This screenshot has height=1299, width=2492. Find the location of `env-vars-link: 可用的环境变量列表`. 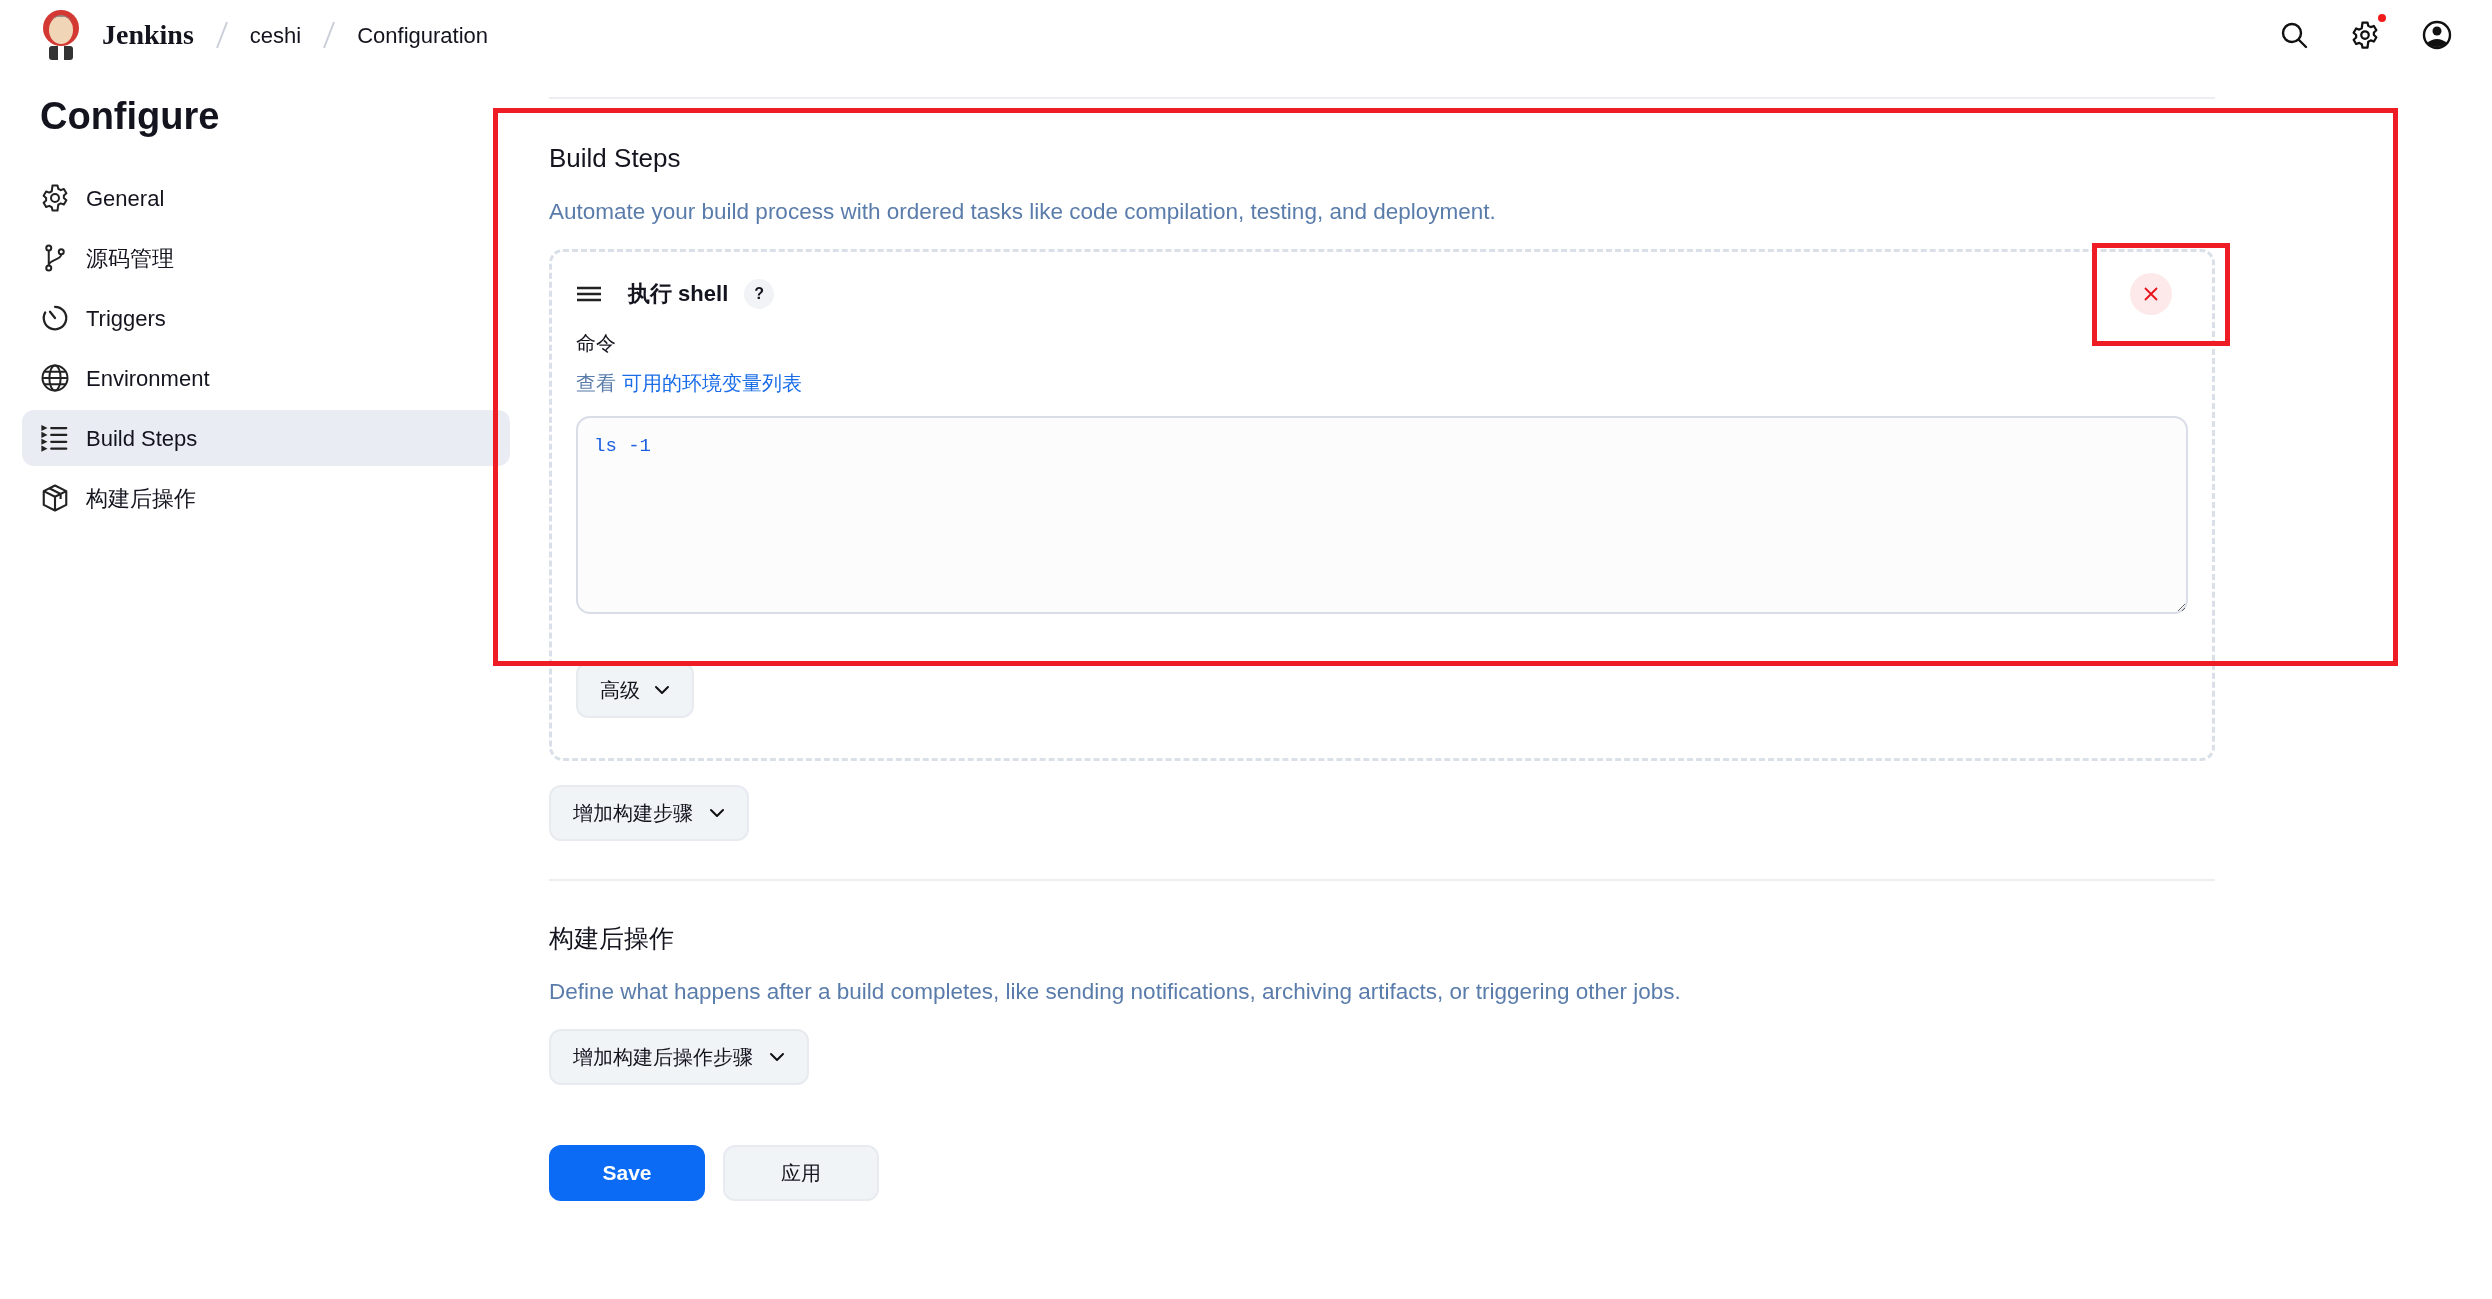

env-vars-link: 可用的环境变量列表 is located at coordinates (712, 382).